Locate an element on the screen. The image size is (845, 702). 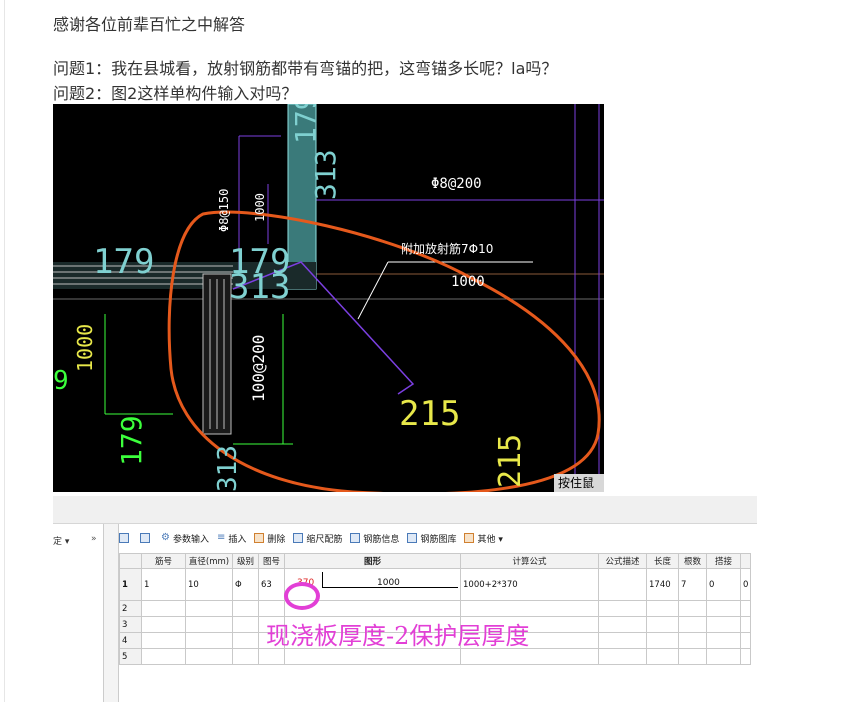
insert-button: ≡ 插入 is located at coordinates (231, 538).